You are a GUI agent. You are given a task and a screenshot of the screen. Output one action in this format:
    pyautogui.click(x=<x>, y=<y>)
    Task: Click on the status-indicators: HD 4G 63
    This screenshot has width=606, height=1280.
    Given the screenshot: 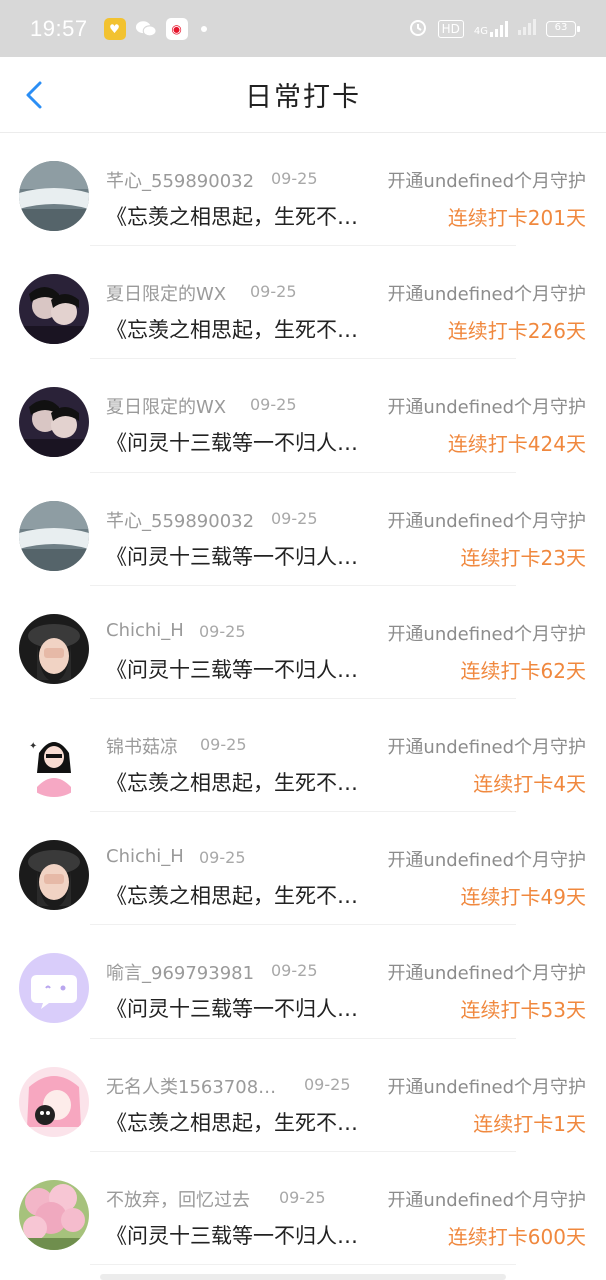 What is the action you would take?
    pyautogui.click(x=494, y=29)
    